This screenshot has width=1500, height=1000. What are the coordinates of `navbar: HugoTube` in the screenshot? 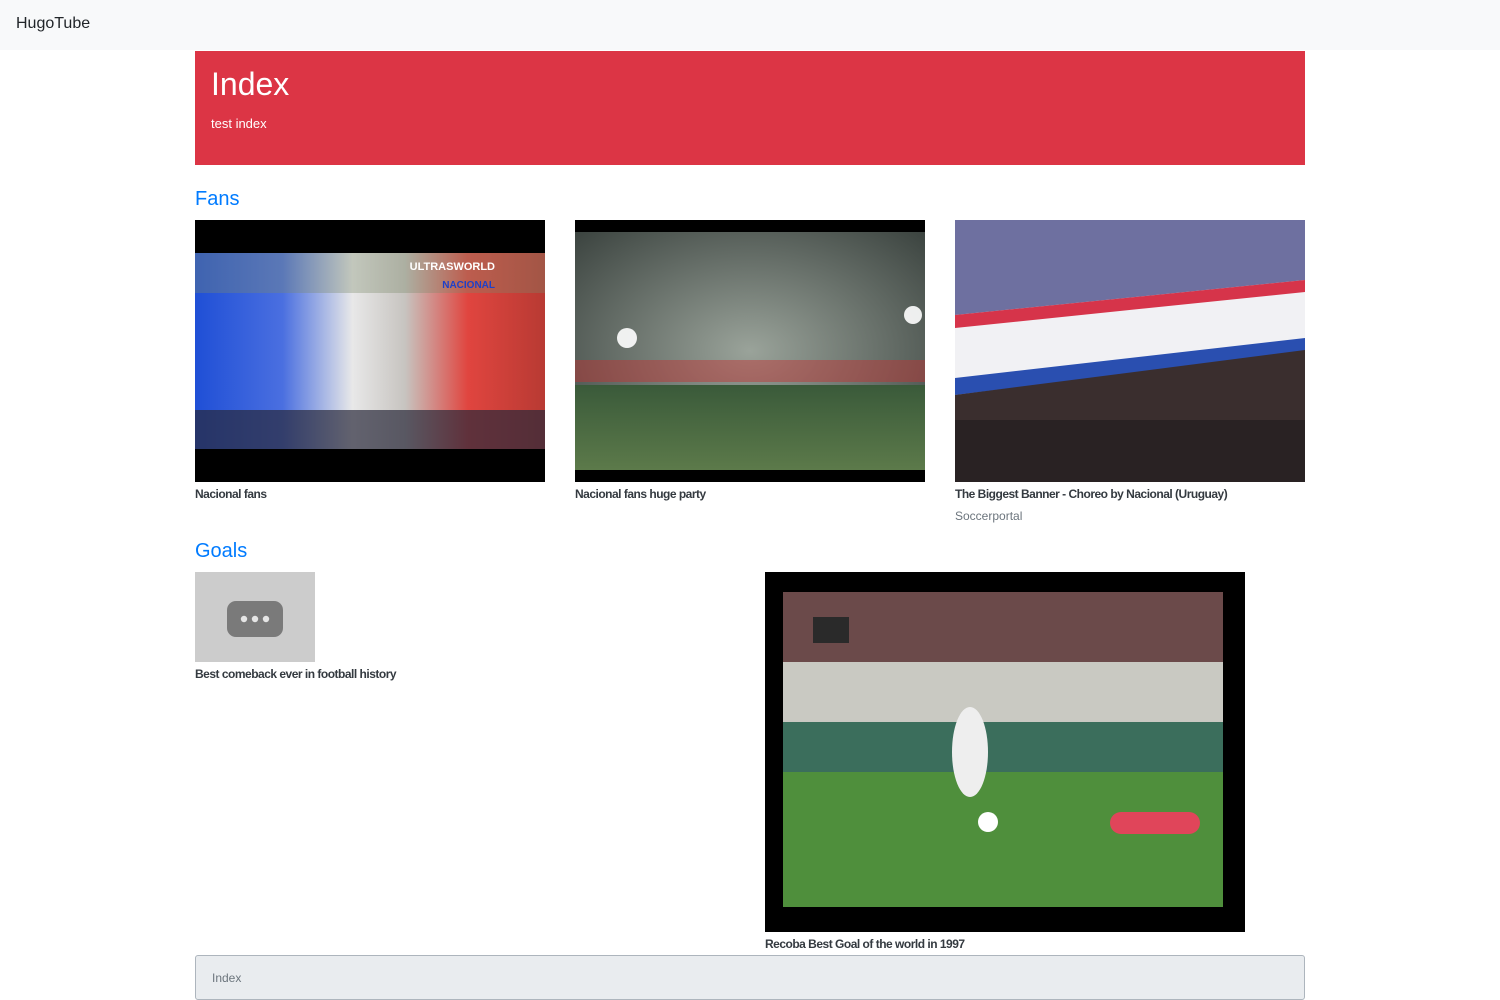 It's located at (750, 25).